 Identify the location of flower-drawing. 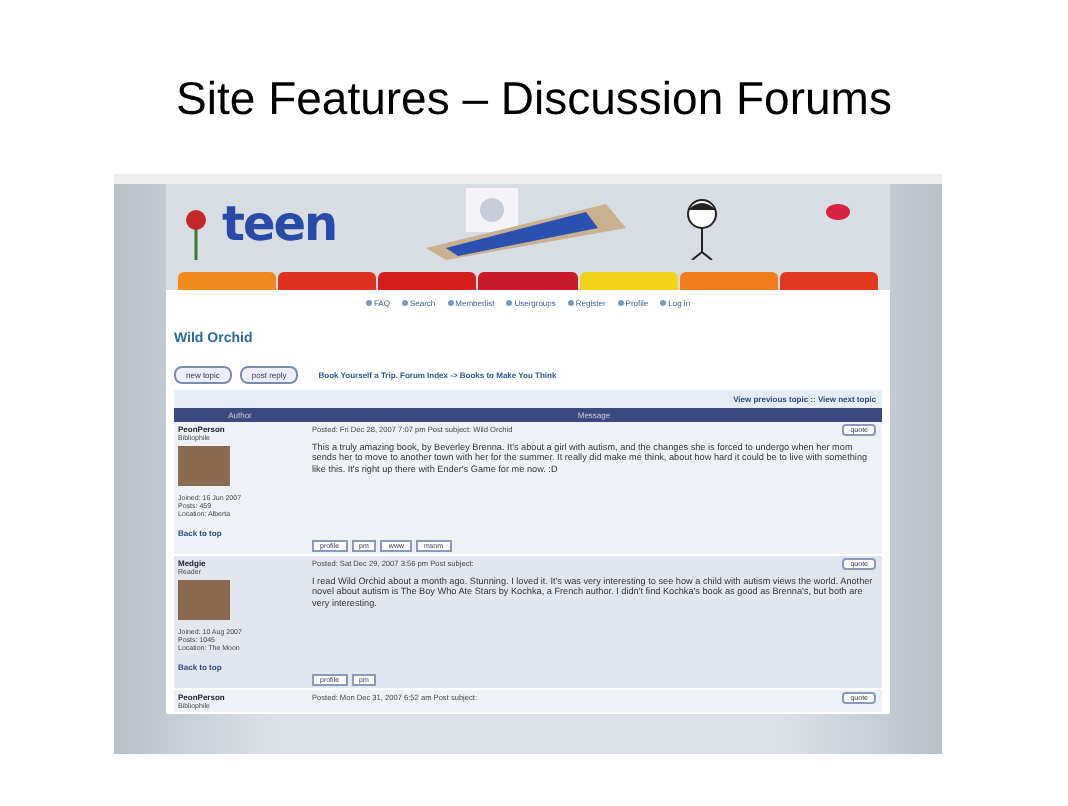
(196, 234).